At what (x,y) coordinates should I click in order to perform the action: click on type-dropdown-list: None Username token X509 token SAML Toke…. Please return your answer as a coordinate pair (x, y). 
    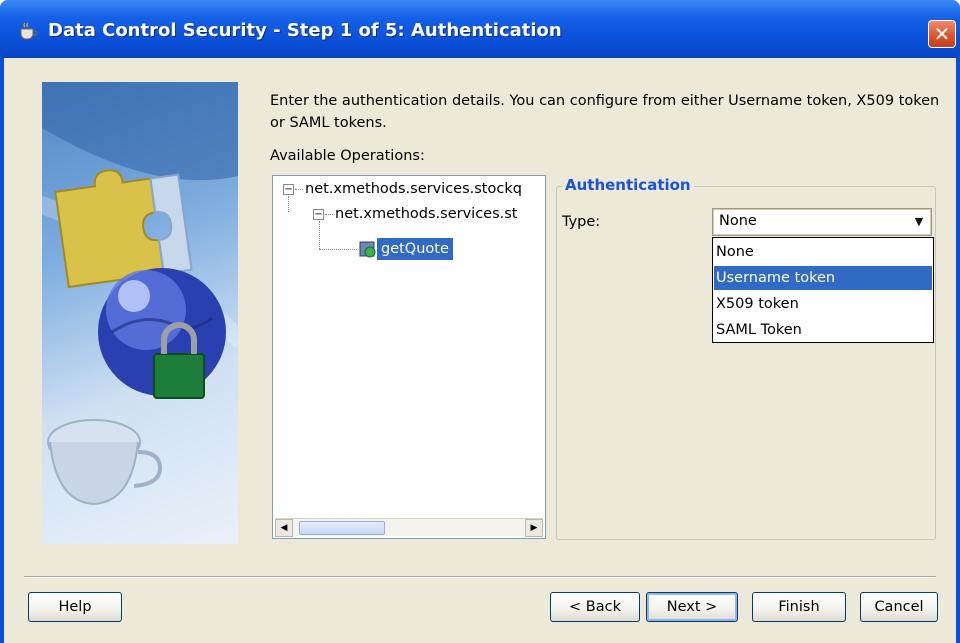
    Looking at the image, I should click on (823, 290).